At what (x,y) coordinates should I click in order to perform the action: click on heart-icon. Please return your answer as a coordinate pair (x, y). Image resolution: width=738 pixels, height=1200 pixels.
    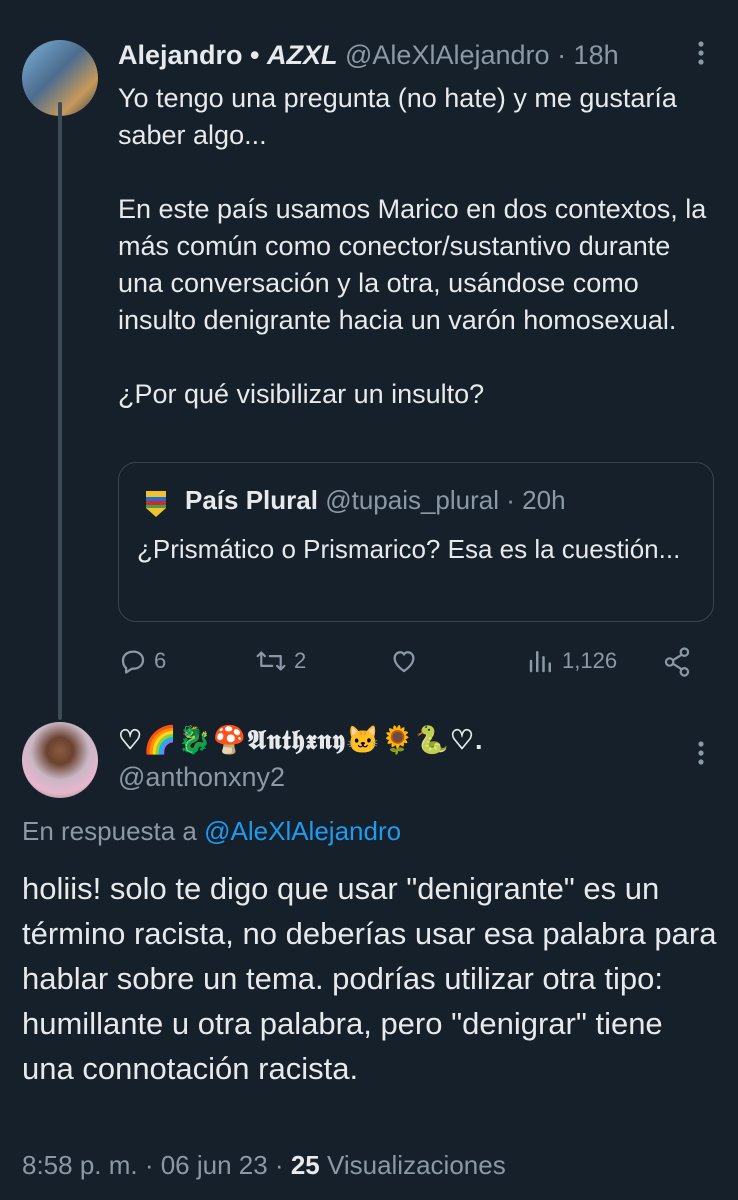
    Looking at the image, I should click on (404, 662).